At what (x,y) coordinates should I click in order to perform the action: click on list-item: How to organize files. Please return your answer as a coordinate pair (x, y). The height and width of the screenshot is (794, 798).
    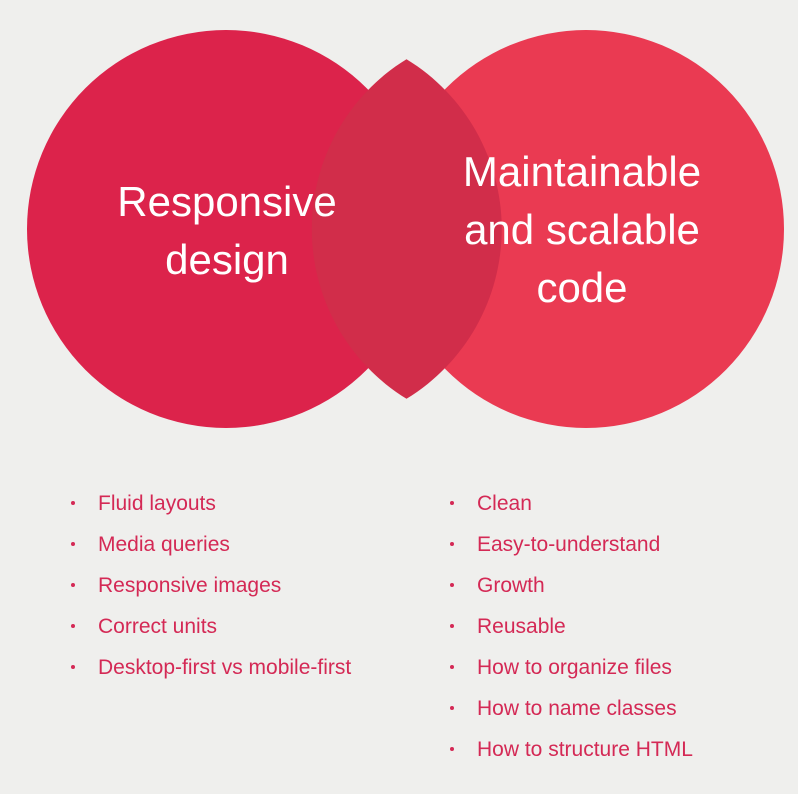
    Looking at the image, I should click on (570, 667).